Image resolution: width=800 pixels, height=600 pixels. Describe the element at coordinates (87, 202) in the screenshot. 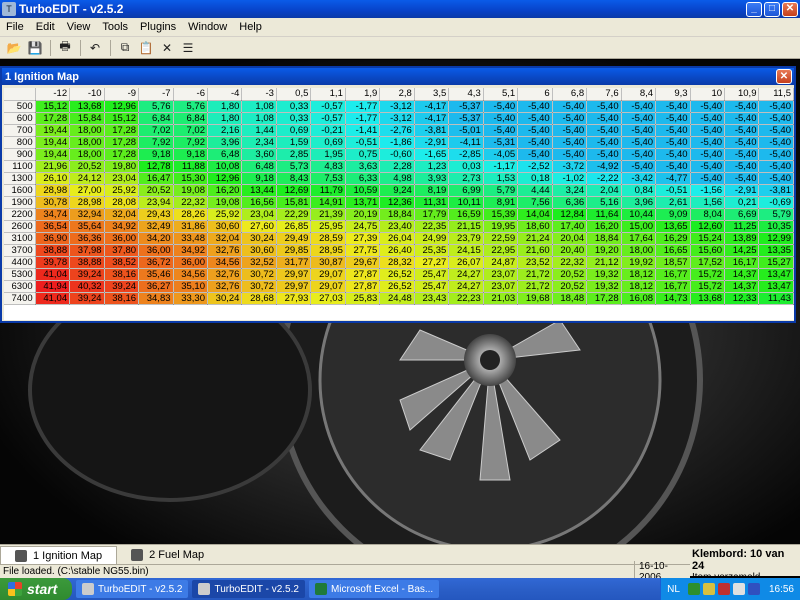

I see `map-cell: 28,98` at that location.